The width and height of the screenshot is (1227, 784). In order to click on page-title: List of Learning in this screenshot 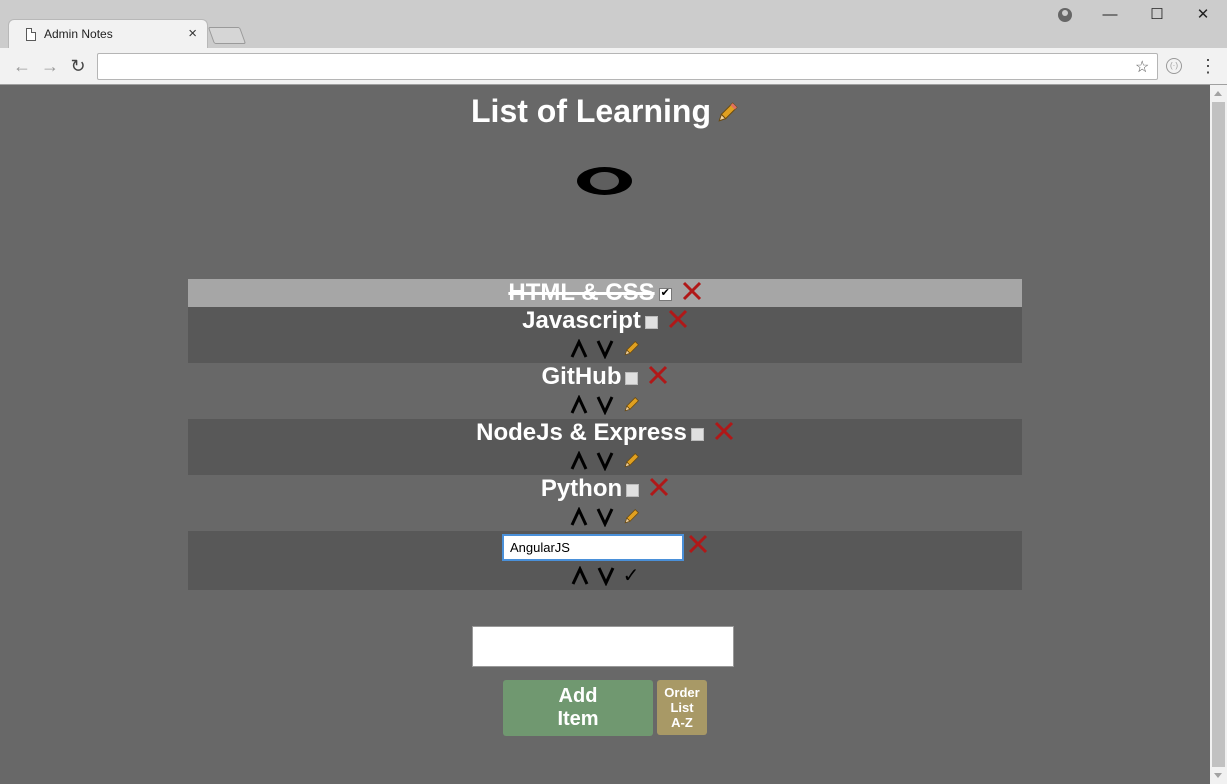, I will do `click(591, 111)`.